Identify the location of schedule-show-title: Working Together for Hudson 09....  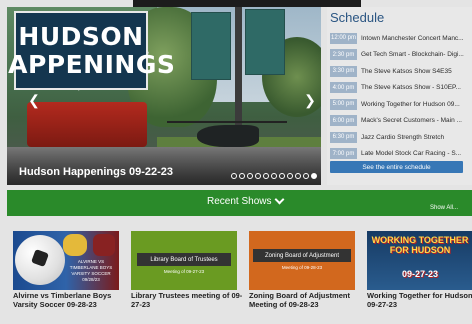
(415, 104).